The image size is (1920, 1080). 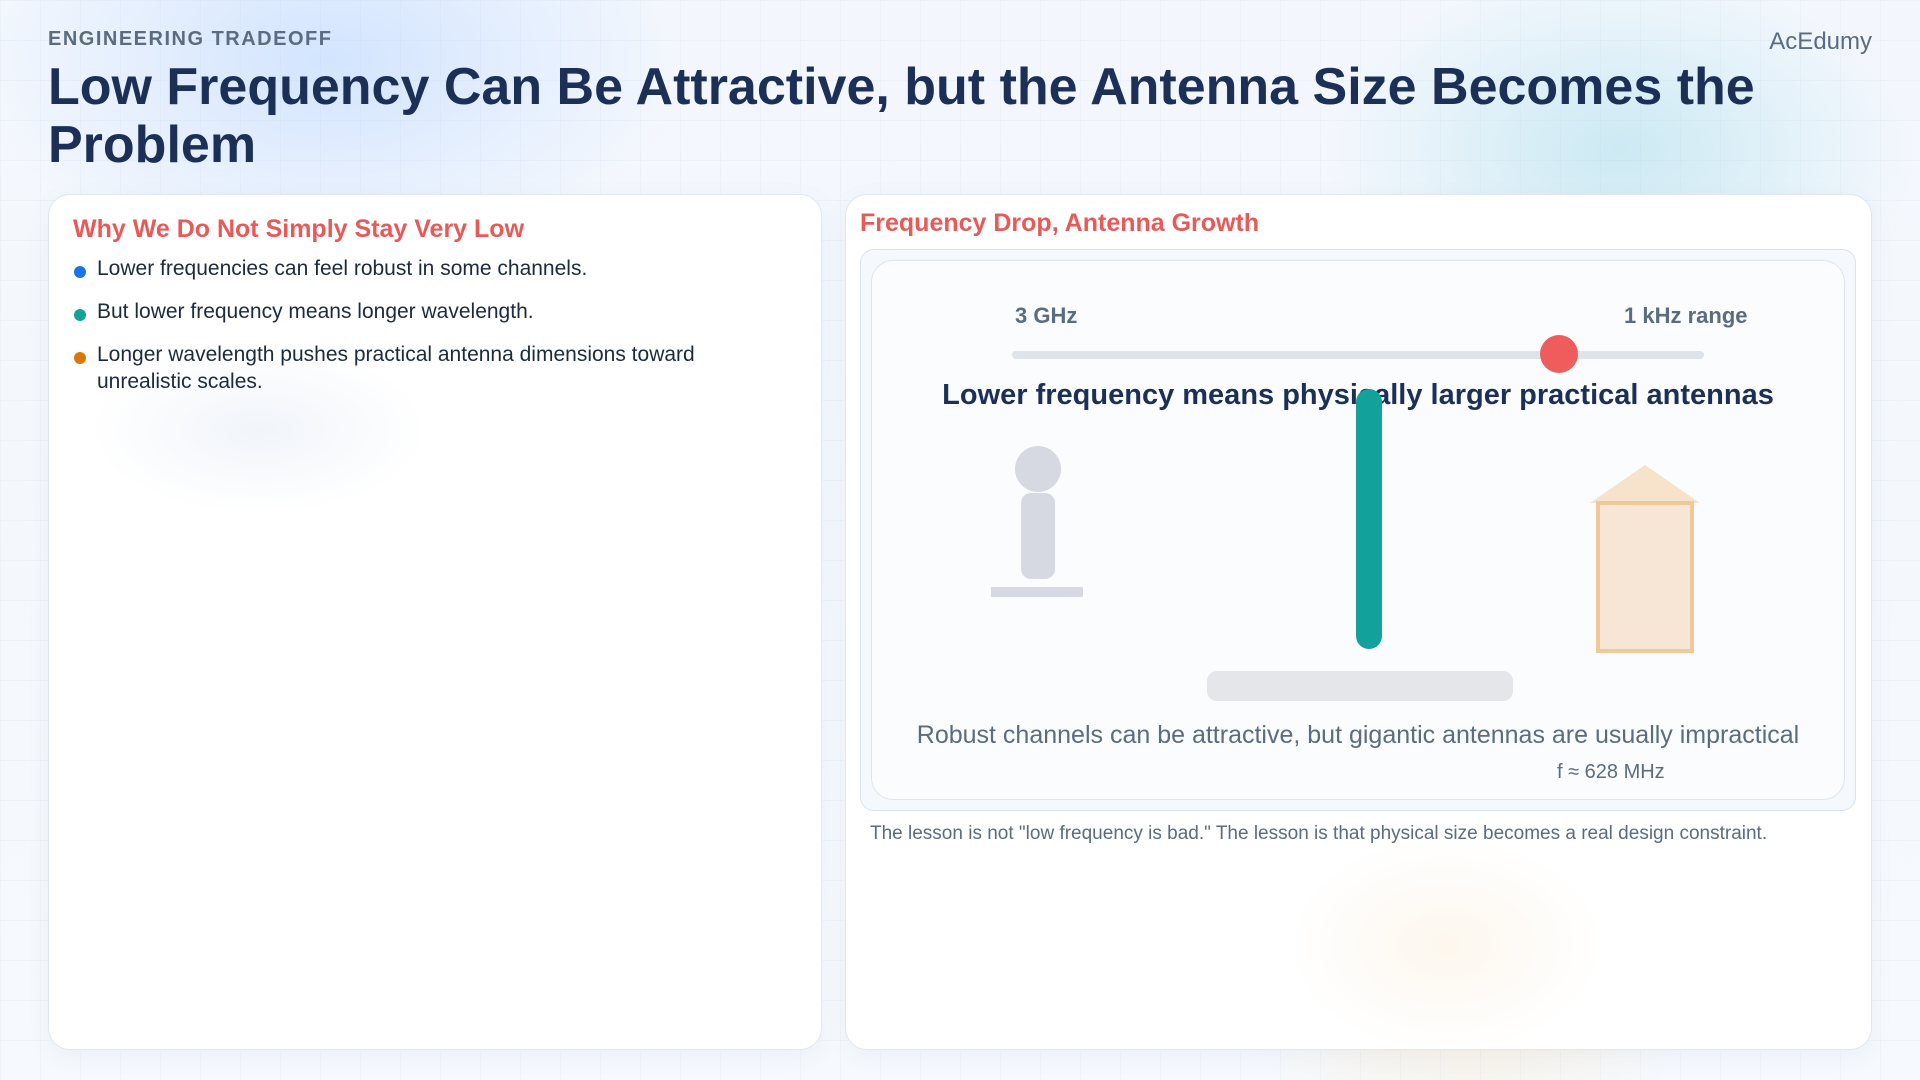 I want to click on slider-min-label: 3 GHz, so click(x=1046, y=315).